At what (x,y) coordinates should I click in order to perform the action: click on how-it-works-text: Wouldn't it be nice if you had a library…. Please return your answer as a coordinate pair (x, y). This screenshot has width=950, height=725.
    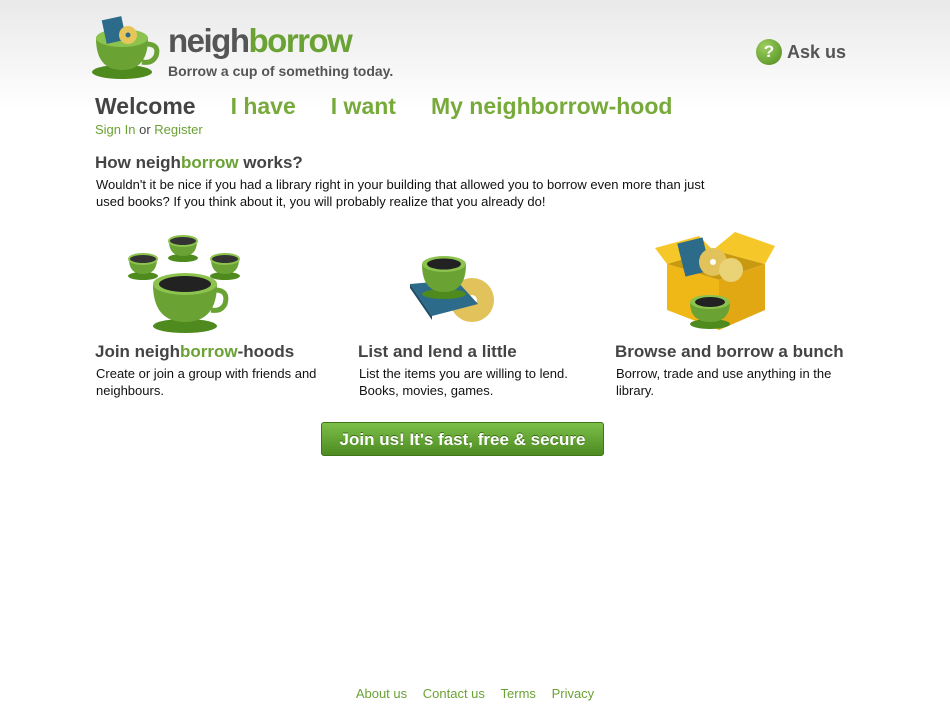
    Looking at the image, I should click on (400, 193).